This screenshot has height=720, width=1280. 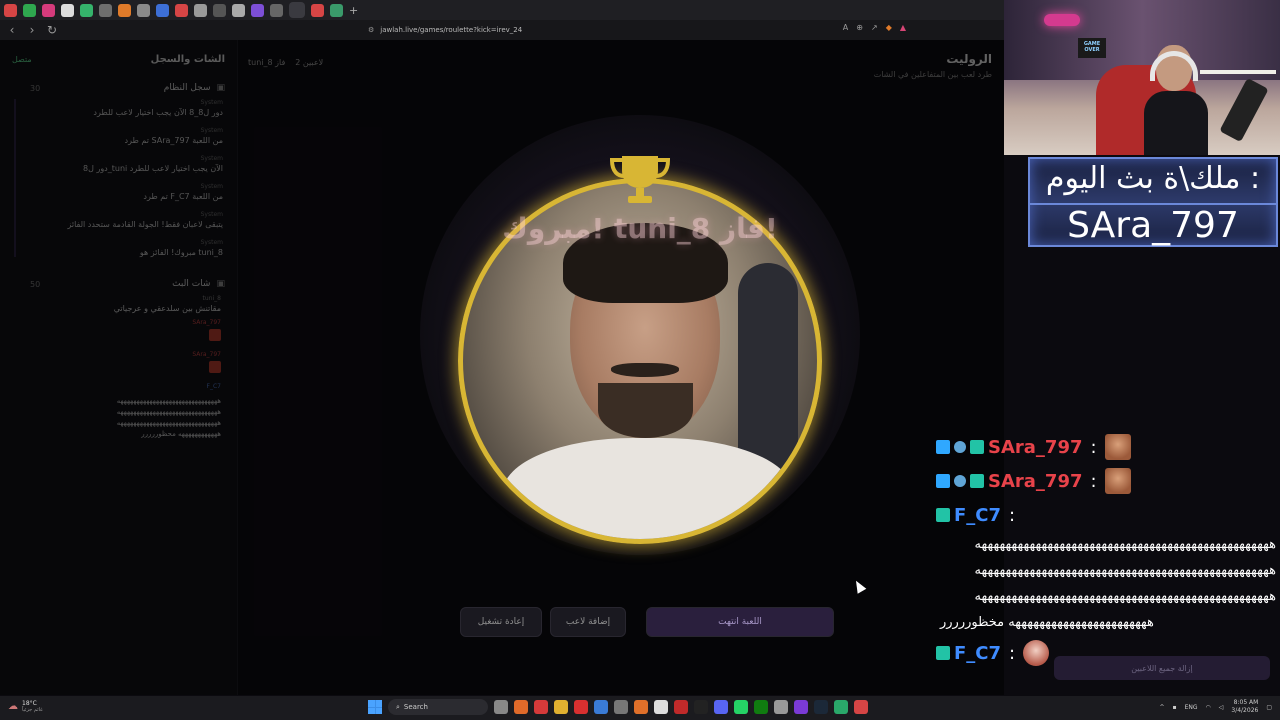 What do you see at coordinates (1208, 707) in the screenshot?
I see `wifi-icon: ◠` at bounding box center [1208, 707].